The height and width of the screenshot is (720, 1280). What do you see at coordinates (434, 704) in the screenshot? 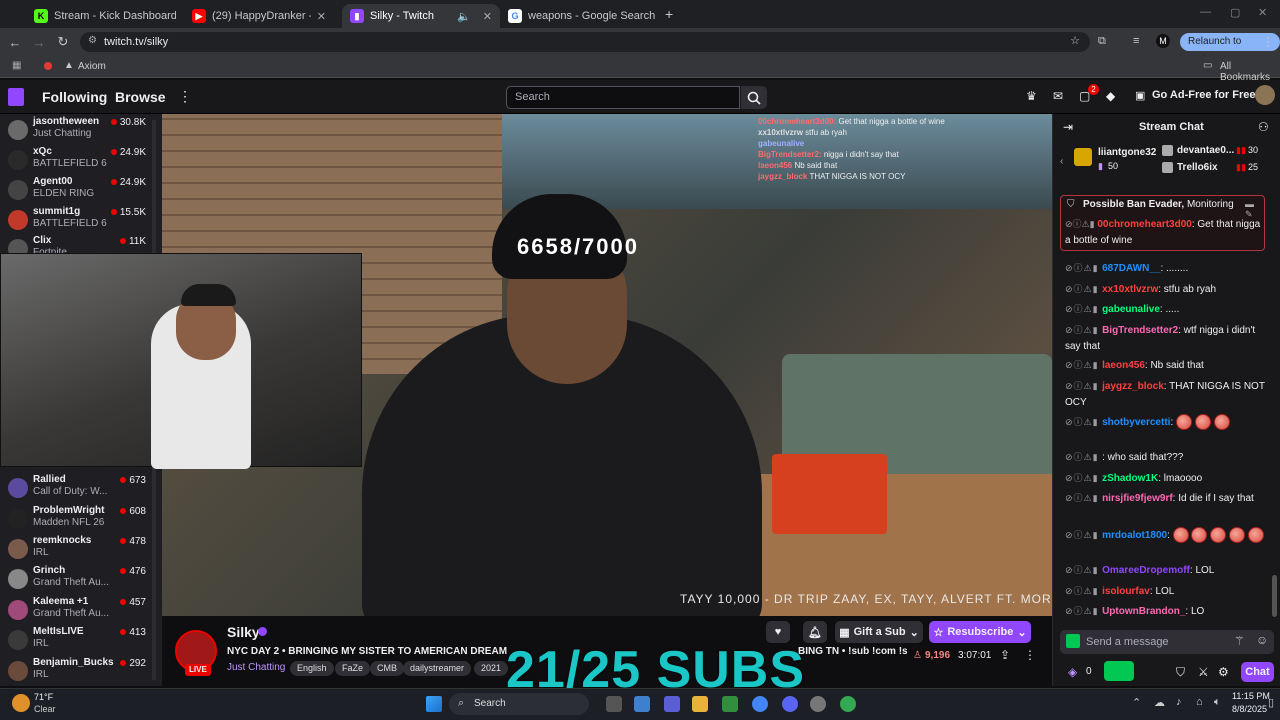
I see `windows-start-icon` at bounding box center [434, 704].